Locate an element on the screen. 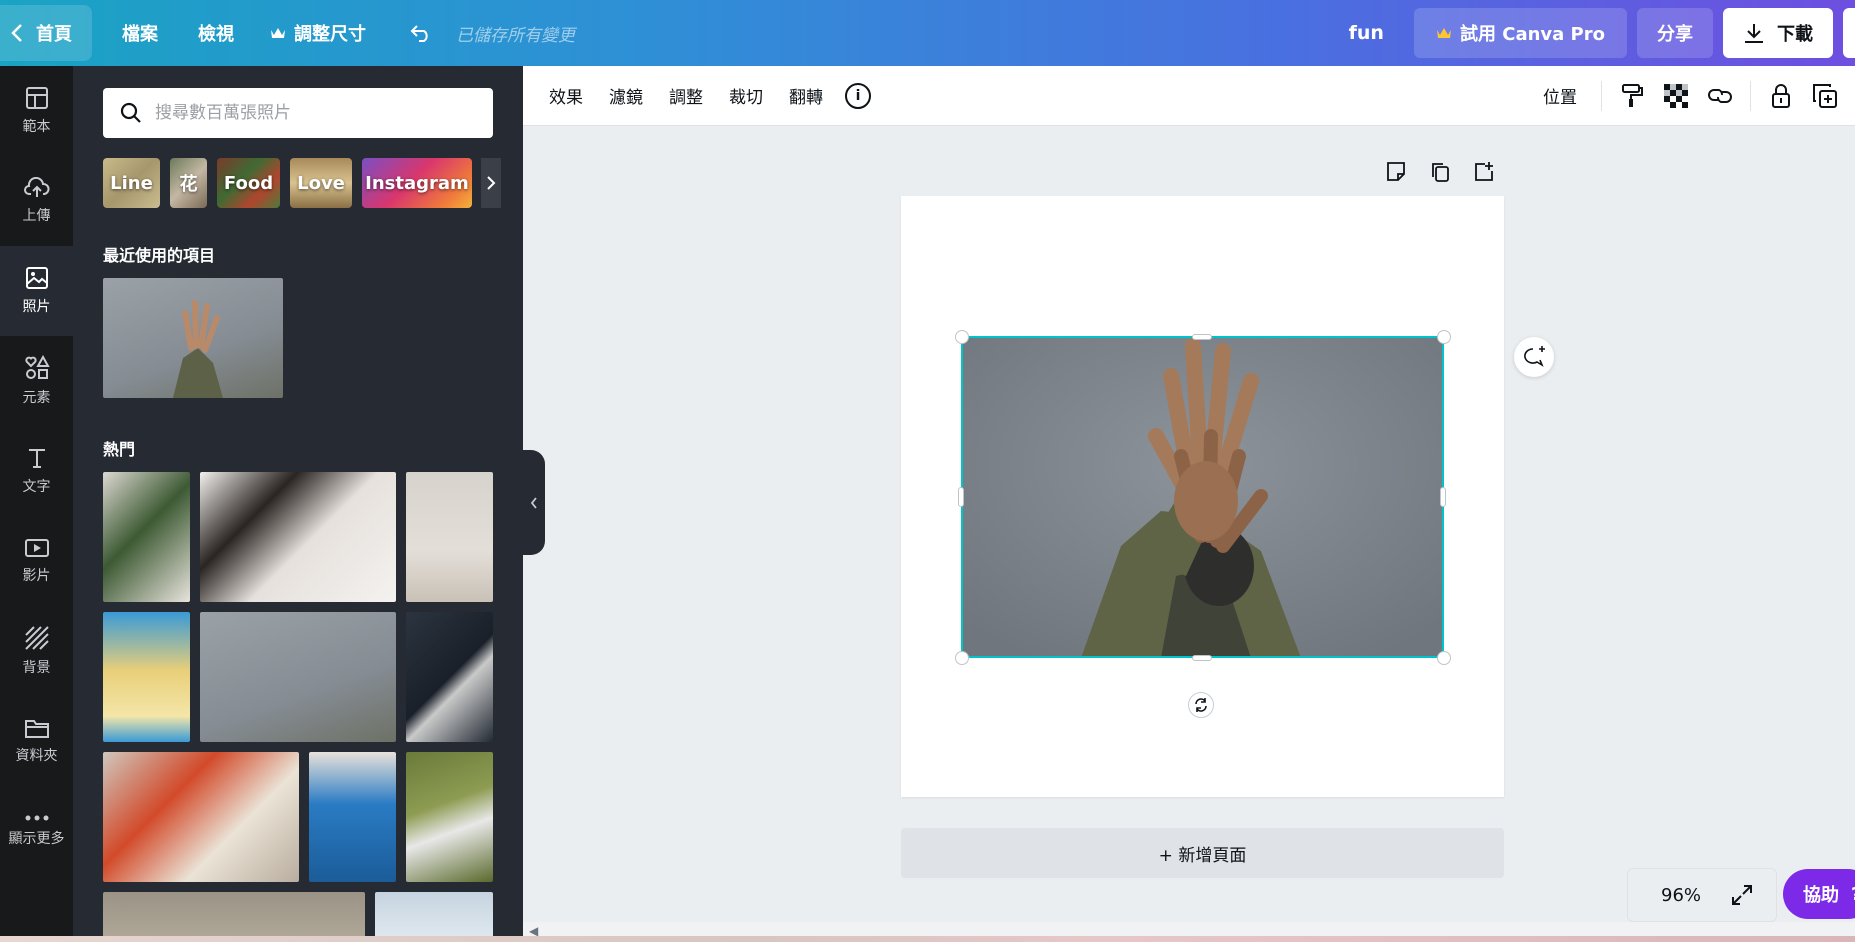  adjust-button: 調整 is located at coordinates (686, 95).